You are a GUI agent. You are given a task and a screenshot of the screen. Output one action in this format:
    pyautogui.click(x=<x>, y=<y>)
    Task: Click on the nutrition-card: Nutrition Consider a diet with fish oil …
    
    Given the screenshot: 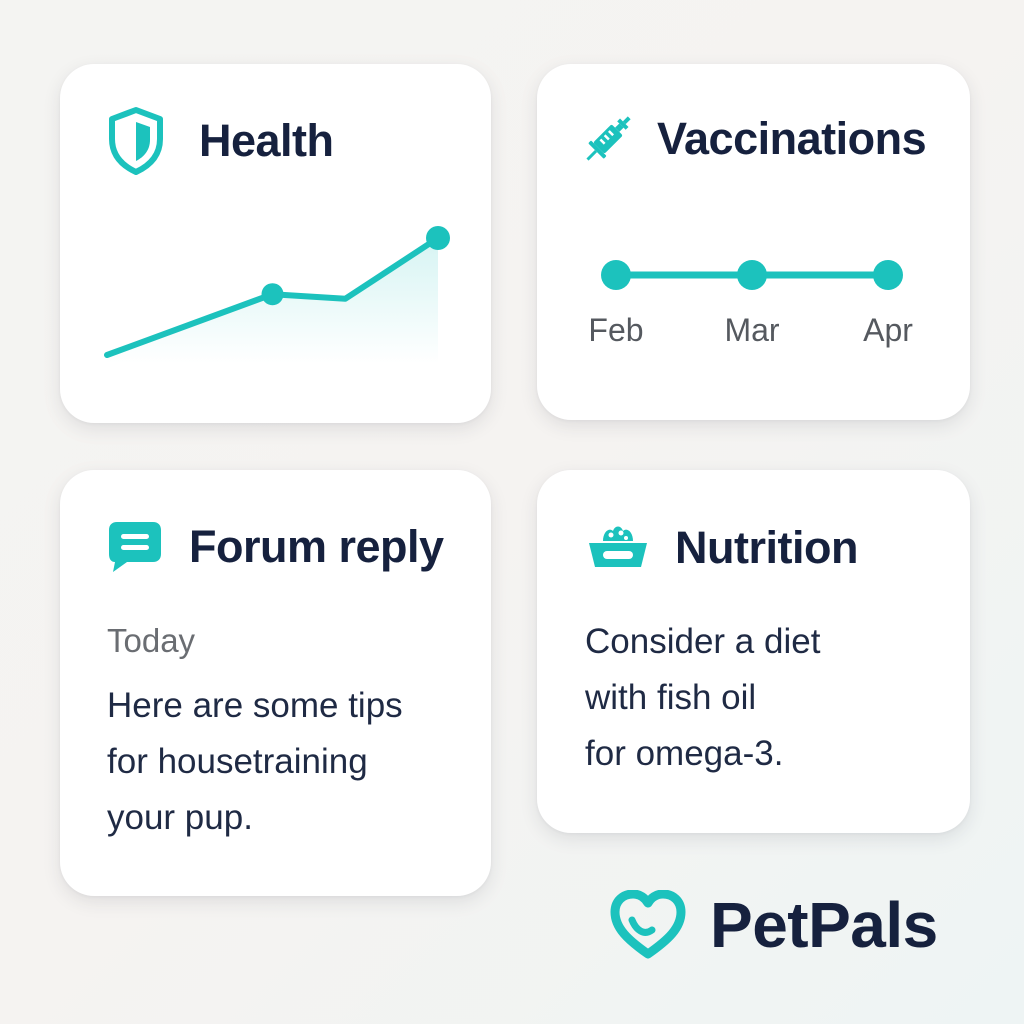 What is the action you would take?
    pyautogui.click(x=753, y=651)
    